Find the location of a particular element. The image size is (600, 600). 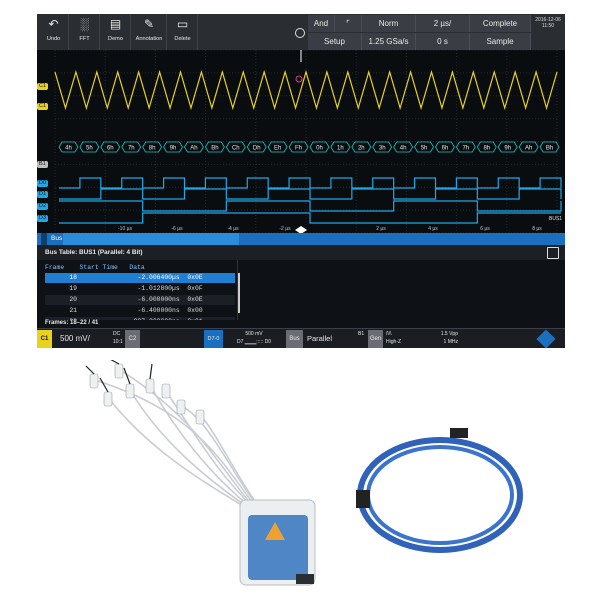

d3-marker: D3 is located at coordinates (43, 218).